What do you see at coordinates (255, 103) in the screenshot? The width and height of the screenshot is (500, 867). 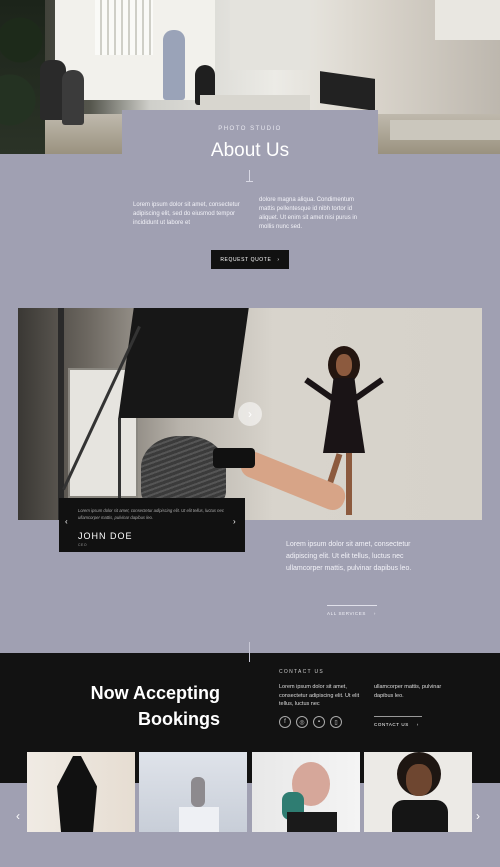 I see `hero-desk` at bounding box center [255, 103].